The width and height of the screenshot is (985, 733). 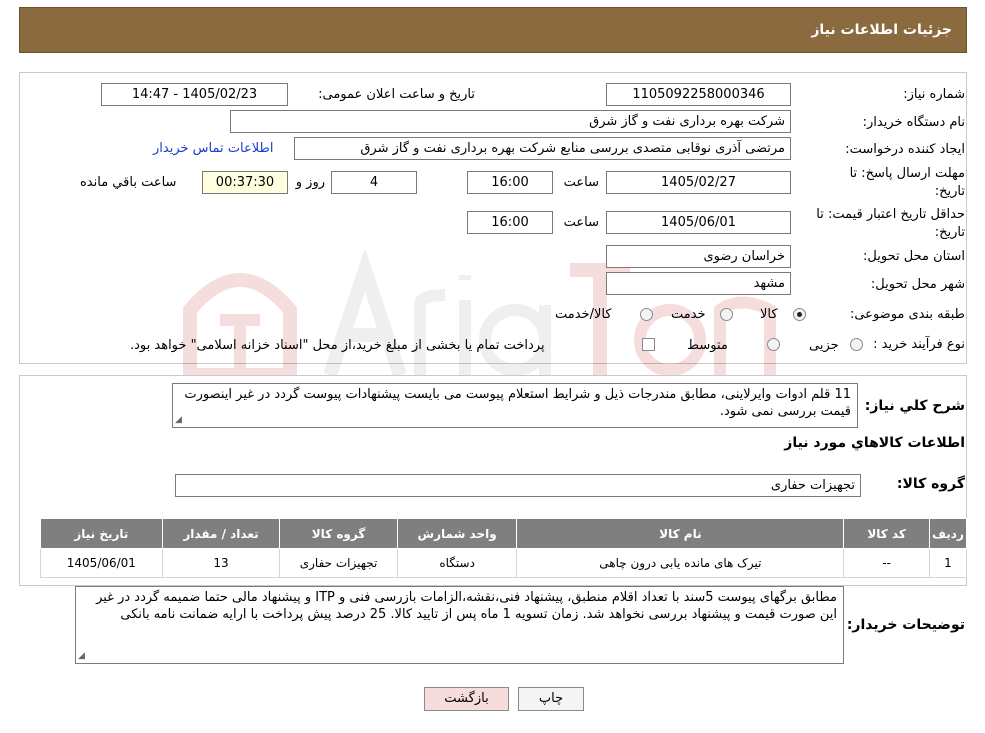 What do you see at coordinates (245, 182) in the screenshot?
I see `remaining-time-field: 00:37:30` at bounding box center [245, 182].